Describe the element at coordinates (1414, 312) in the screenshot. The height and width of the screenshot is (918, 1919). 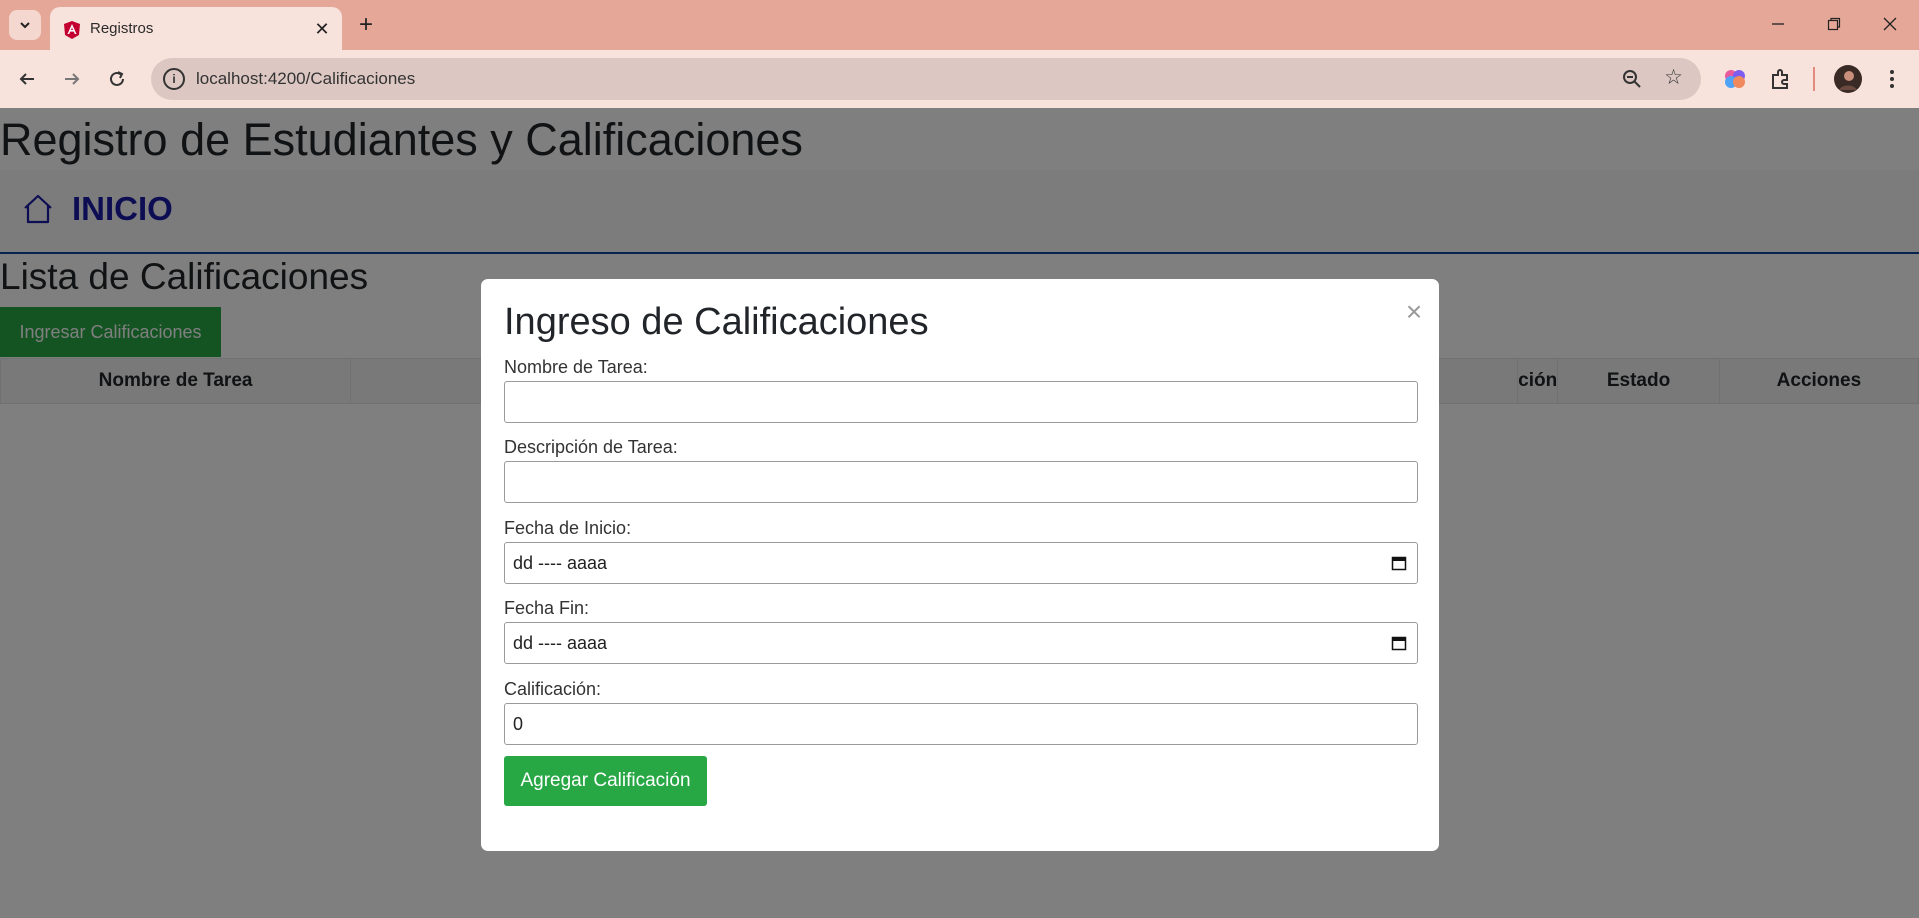
I see `close-icon: ×` at that location.